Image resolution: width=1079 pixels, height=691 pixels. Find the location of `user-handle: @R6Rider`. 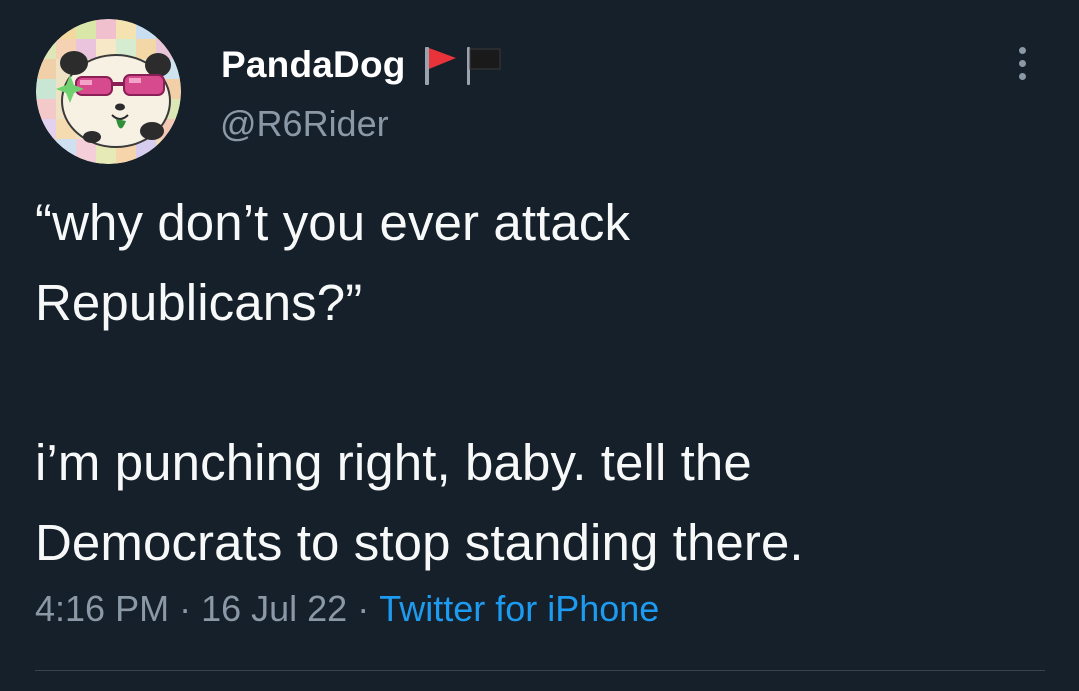

user-handle: @R6Rider is located at coordinates (304, 124).